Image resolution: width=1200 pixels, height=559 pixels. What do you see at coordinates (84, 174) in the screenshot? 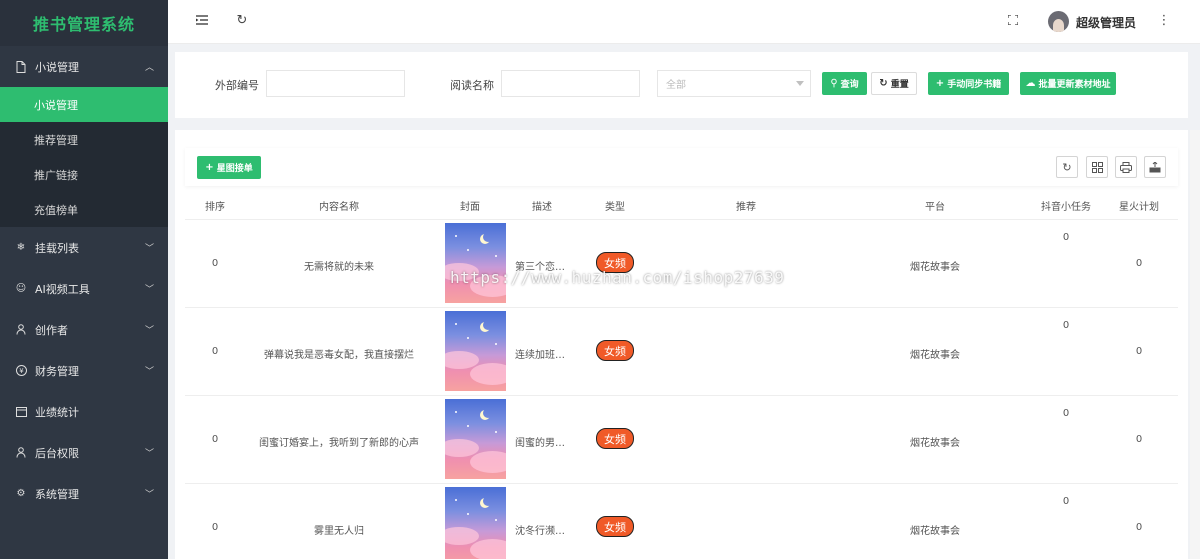
I see `sidebar-item-promo-link: 推广链接` at bounding box center [84, 174].